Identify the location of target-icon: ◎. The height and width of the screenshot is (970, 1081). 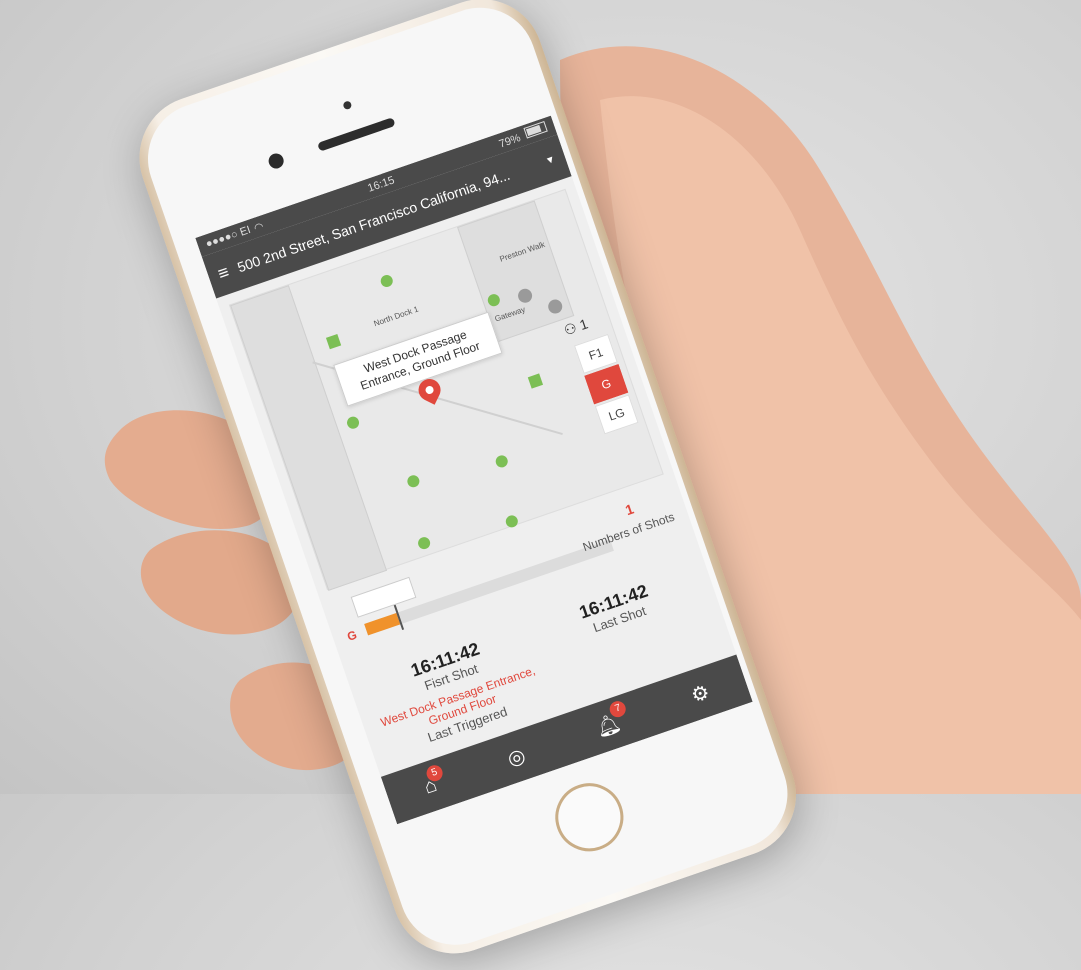
(516, 757).